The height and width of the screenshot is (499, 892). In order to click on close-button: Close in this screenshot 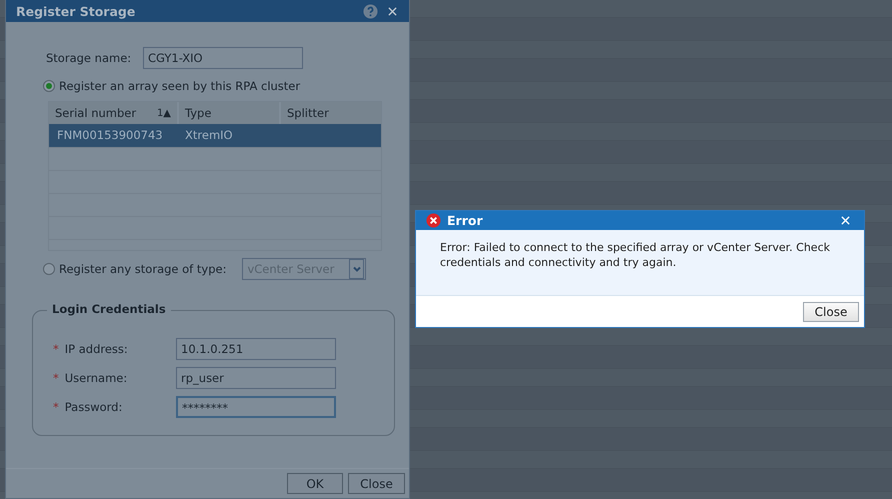, I will do `click(831, 312)`.